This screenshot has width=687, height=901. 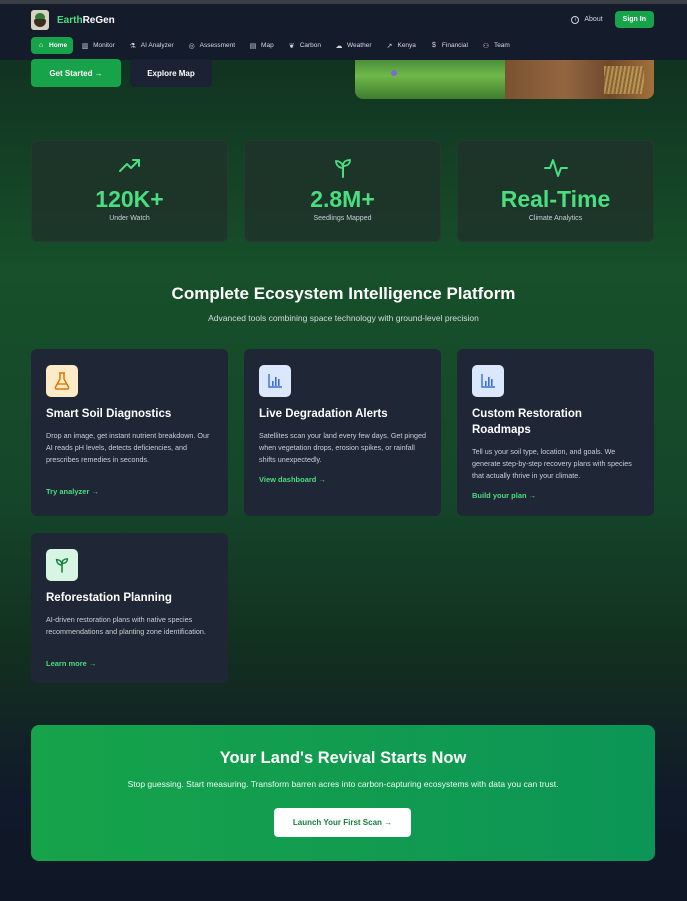 I want to click on tab-assessment: ◎ Assessment, so click(x=211, y=45).